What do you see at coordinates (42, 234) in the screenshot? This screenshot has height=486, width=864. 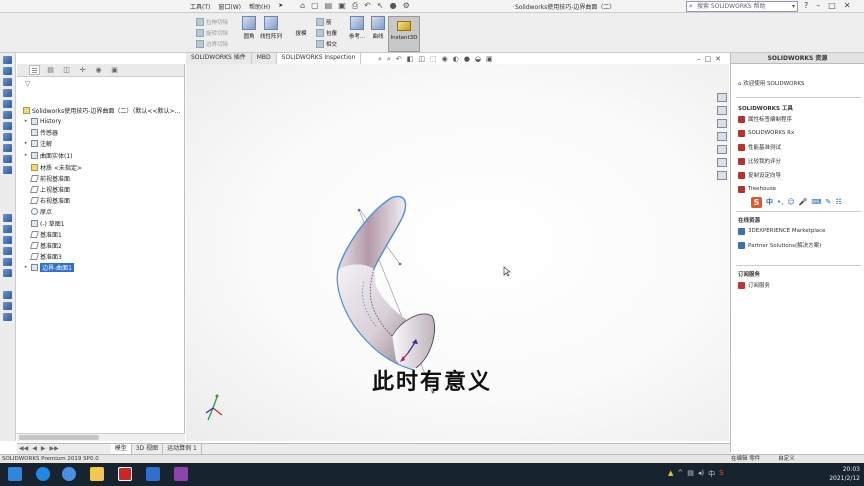 I see `tree-item: 基准面1` at bounding box center [42, 234].